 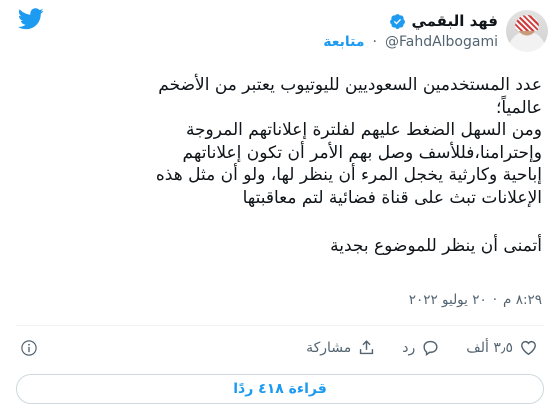 I want to click on avatar, so click(x=527, y=31).